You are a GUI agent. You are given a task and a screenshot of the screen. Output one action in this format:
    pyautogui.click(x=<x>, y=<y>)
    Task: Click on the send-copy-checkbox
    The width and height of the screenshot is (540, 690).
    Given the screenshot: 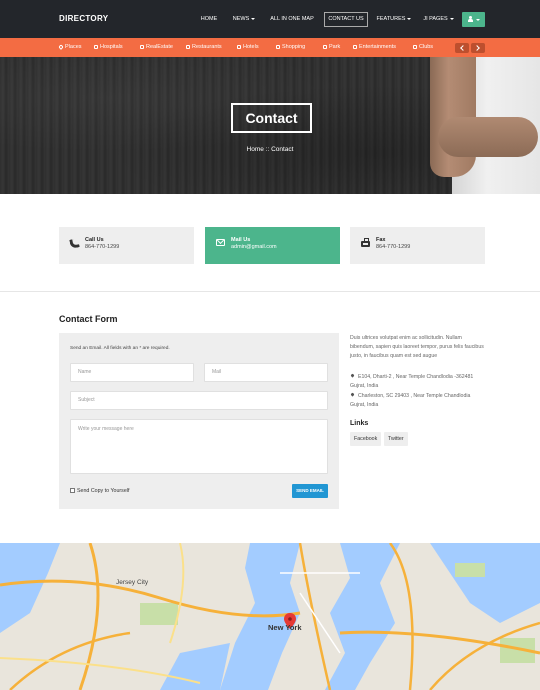 What is the action you would take?
    pyautogui.click(x=72, y=490)
    